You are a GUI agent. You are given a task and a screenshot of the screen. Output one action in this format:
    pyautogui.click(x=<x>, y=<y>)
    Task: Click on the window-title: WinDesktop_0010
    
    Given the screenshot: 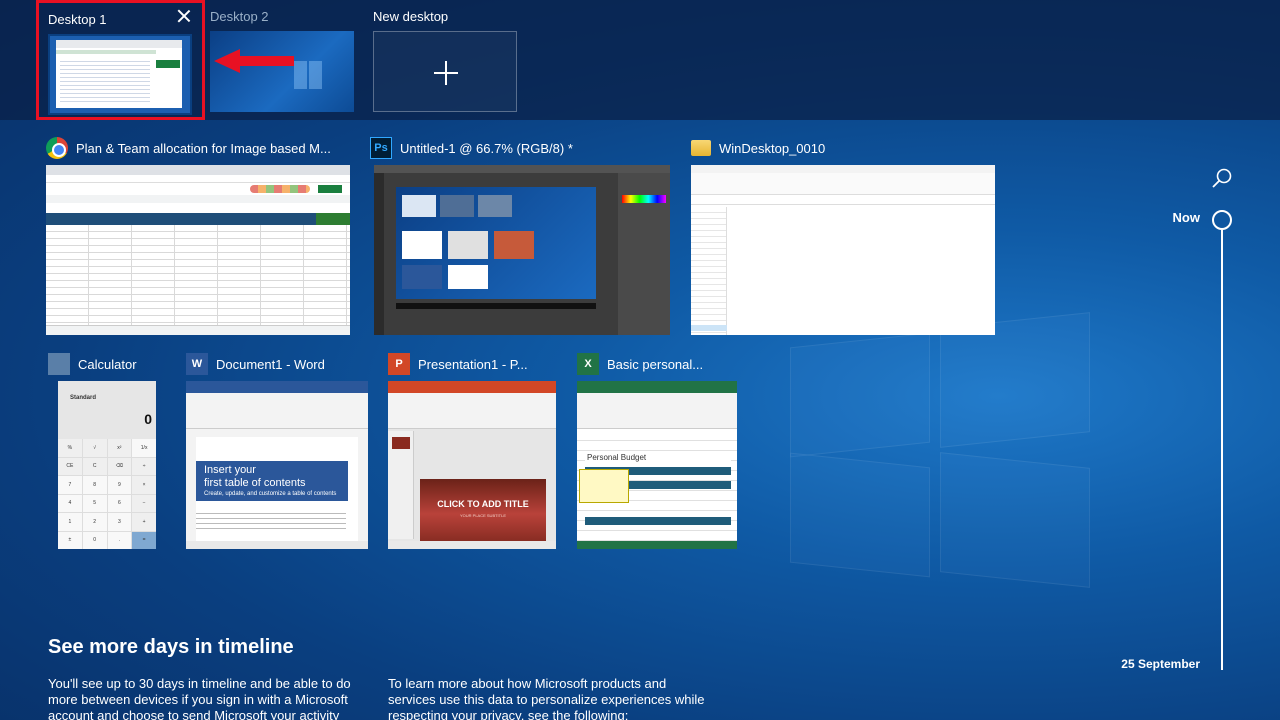 What is the action you would take?
    pyautogui.click(x=772, y=148)
    